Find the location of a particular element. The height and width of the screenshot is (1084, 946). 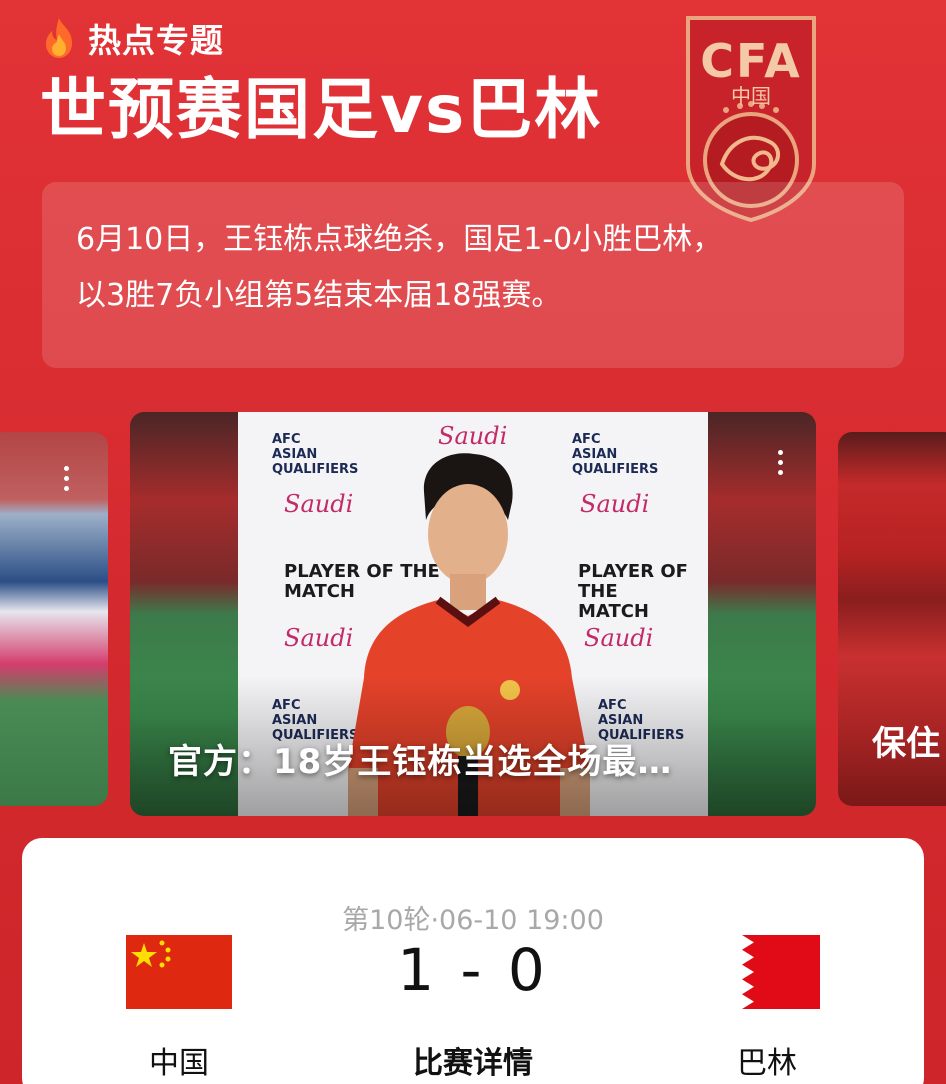

cfa-country: 中国 is located at coordinates (751, 96).